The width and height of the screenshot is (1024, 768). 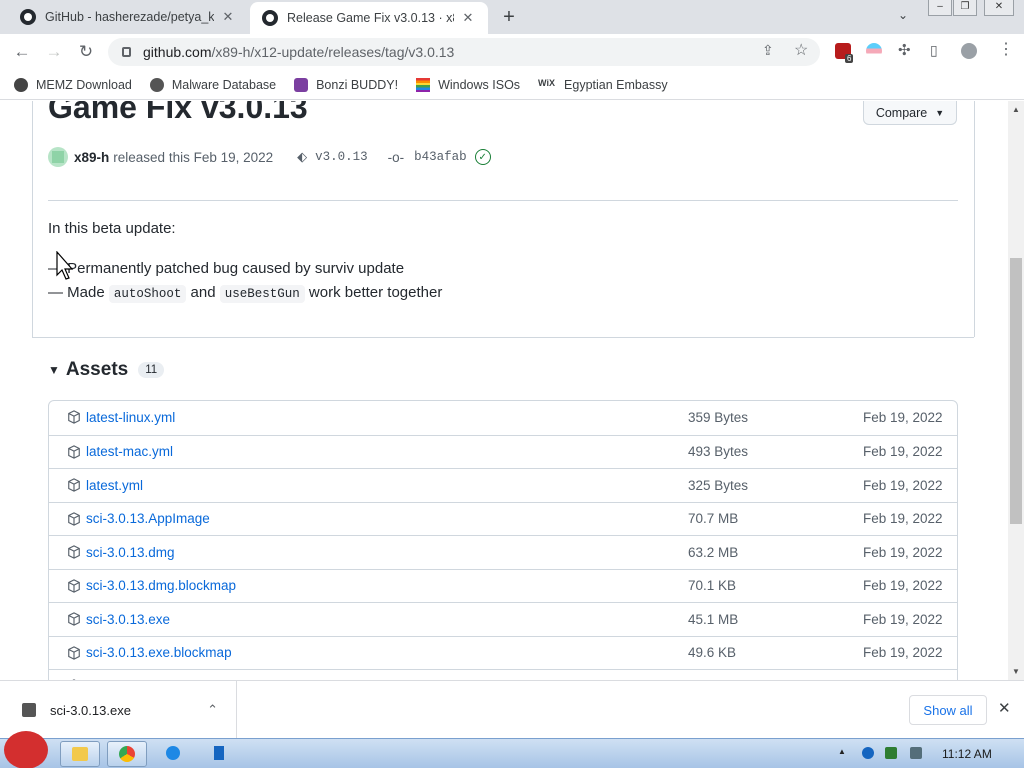 What do you see at coordinates (503, 619) in the screenshot?
I see `asset-row: sci-3.0.13.exe 45.1 MB Feb 19, 2022` at bounding box center [503, 619].